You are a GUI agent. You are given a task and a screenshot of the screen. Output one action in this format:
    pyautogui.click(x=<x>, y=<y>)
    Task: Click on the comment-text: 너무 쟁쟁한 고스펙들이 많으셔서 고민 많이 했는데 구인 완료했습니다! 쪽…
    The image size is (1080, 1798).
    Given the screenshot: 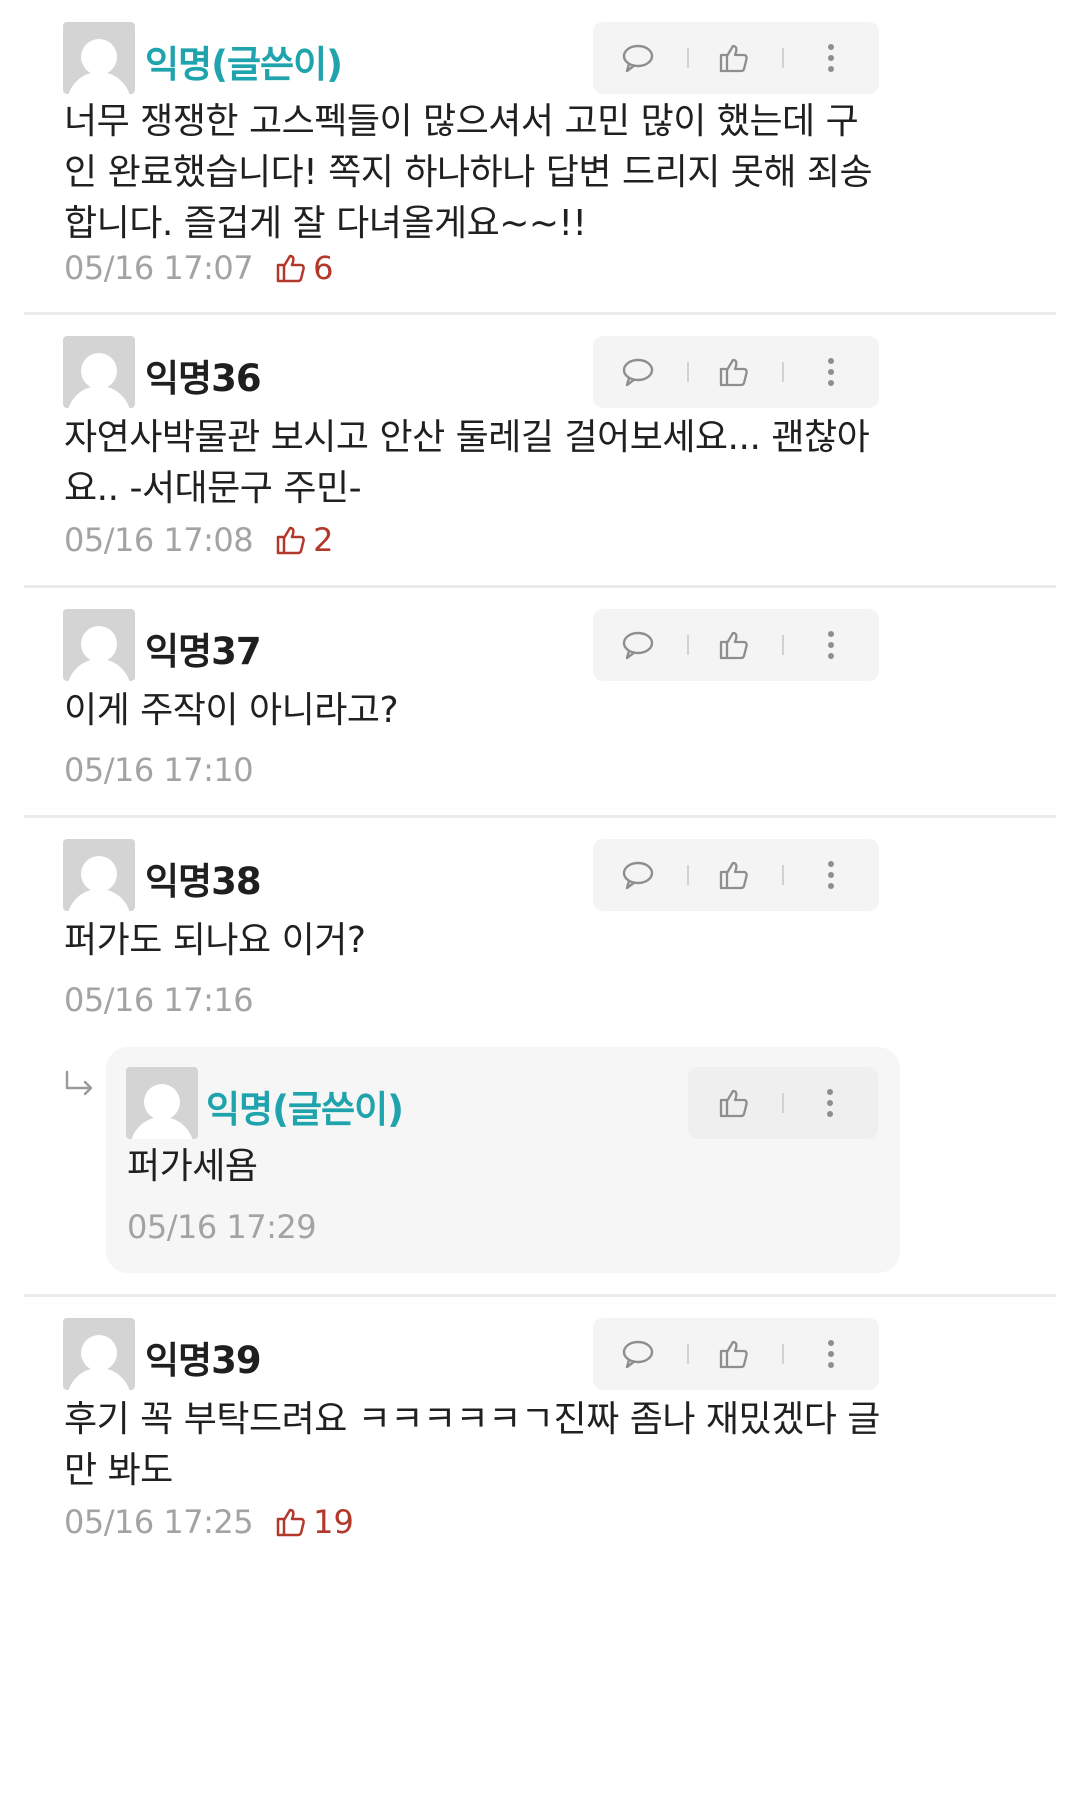 What is the action you would take?
    pyautogui.click(x=468, y=172)
    